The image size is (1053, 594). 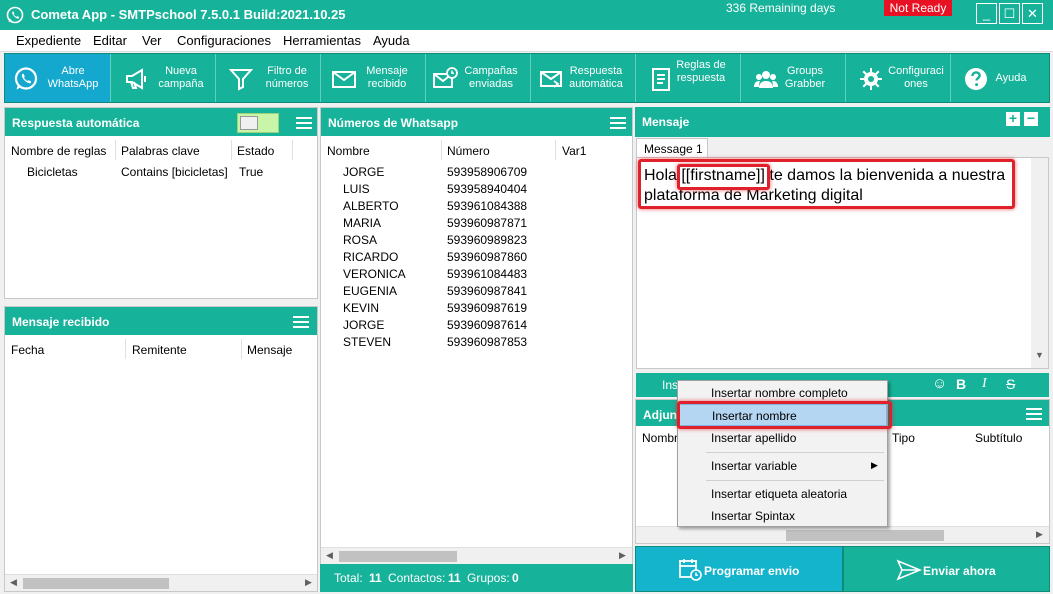 What do you see at coordinates (163, 78) in the screenshot?
I see `toolbar-new-campaign: Nueva campaña` at bounding box center [163, 78].